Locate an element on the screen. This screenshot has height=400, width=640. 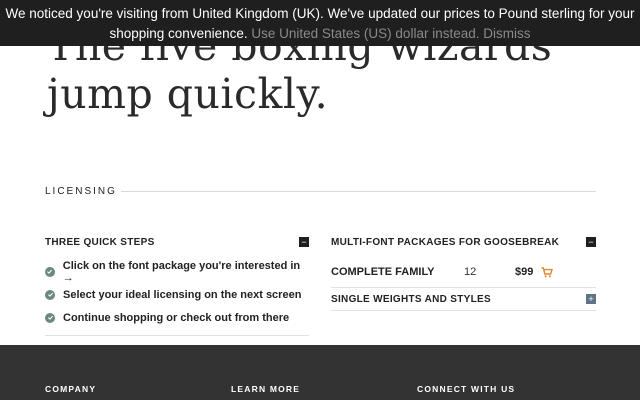
site-footer: COMPANY LEARN MORE CONNECT WITH US is located at coordinates (320, 372).